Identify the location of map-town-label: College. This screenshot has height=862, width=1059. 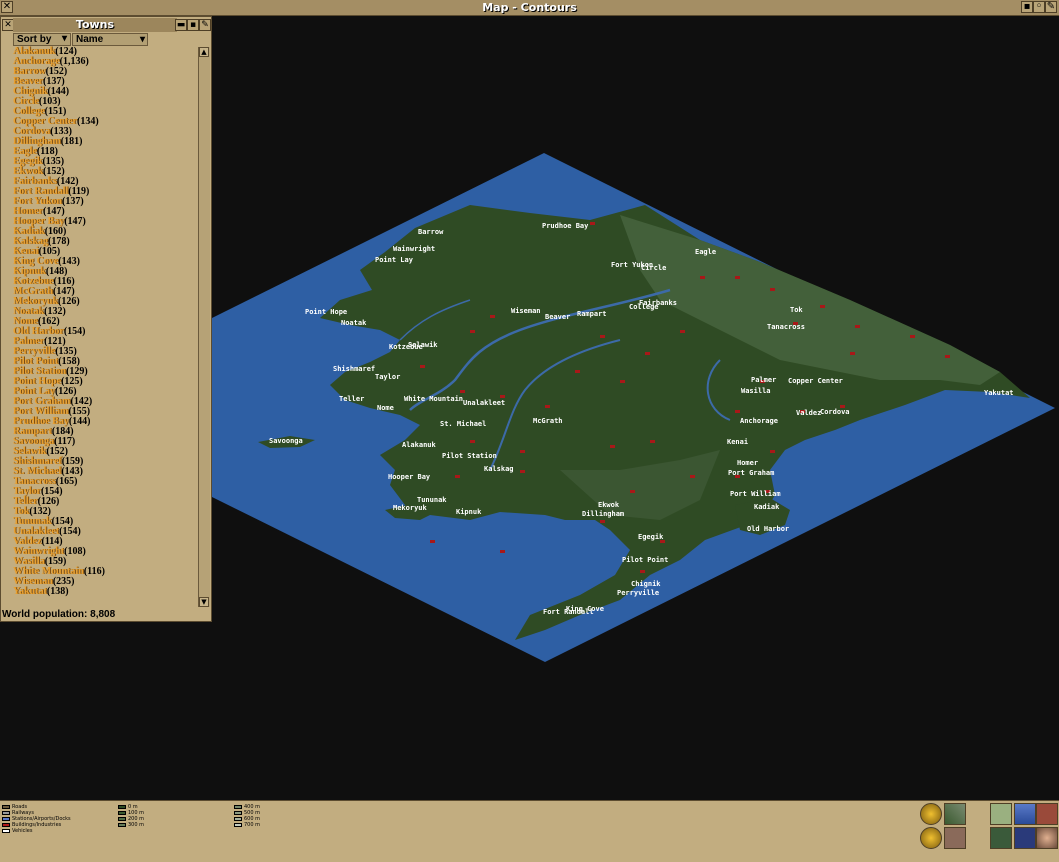
(644, 307).